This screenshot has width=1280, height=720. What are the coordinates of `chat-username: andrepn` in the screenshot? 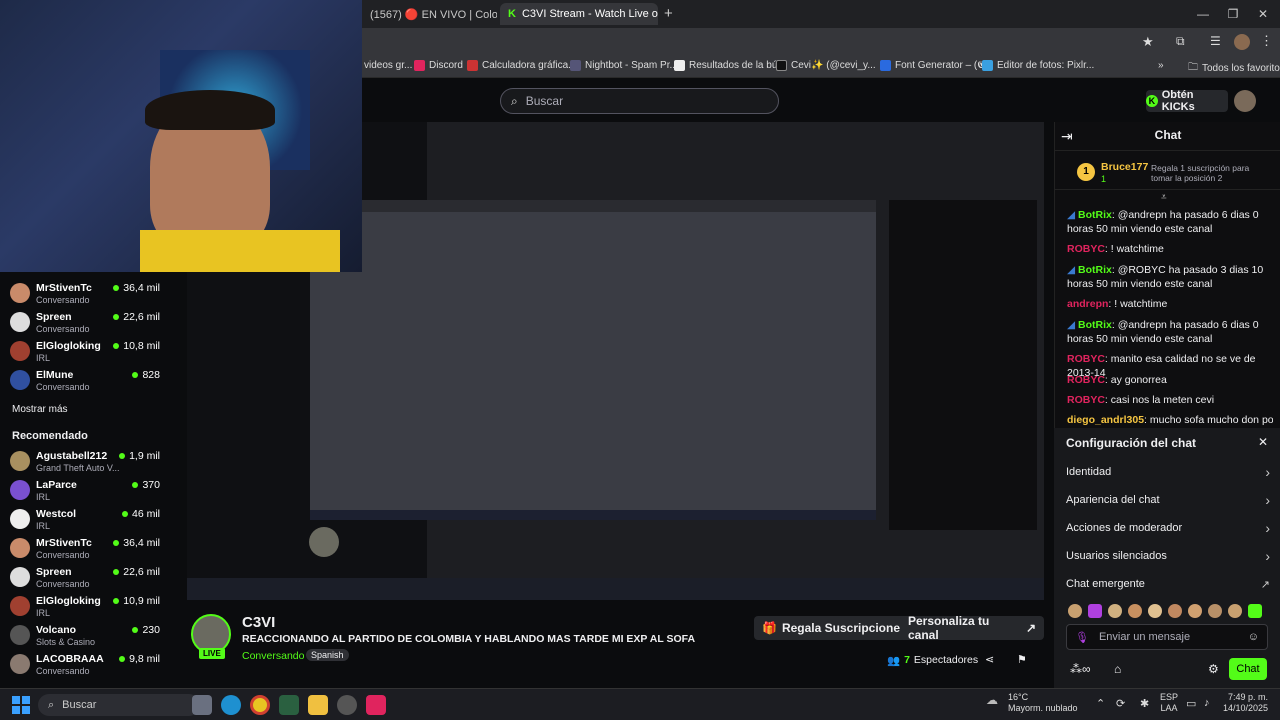 It's located at (1087, 304).